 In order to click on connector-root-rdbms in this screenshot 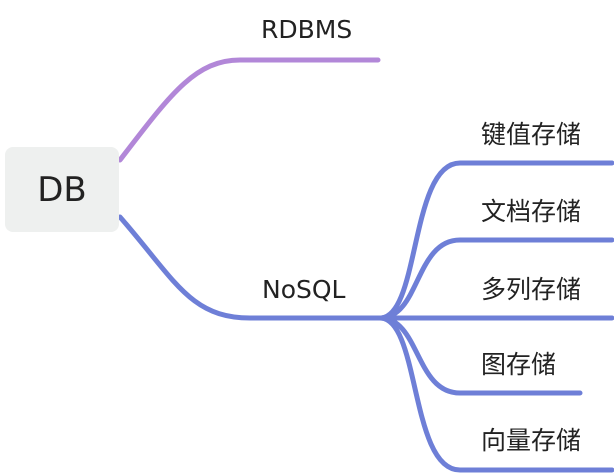, I will do `click(249, 110)`.